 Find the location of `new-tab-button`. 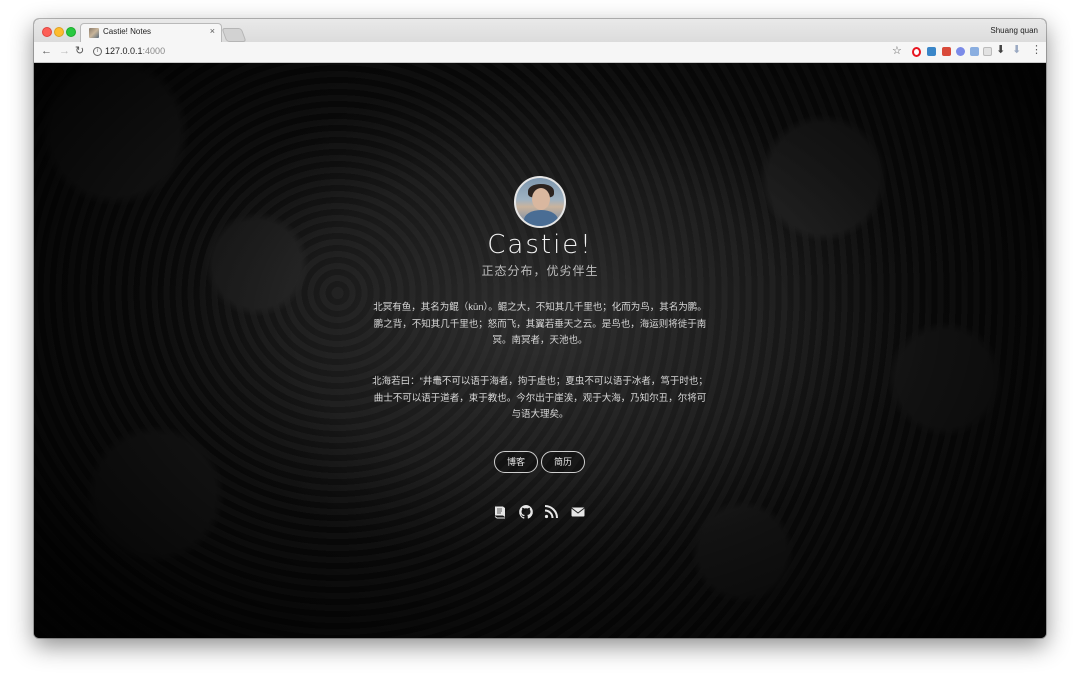

new-tab-button is located at coordinates (234, 35).